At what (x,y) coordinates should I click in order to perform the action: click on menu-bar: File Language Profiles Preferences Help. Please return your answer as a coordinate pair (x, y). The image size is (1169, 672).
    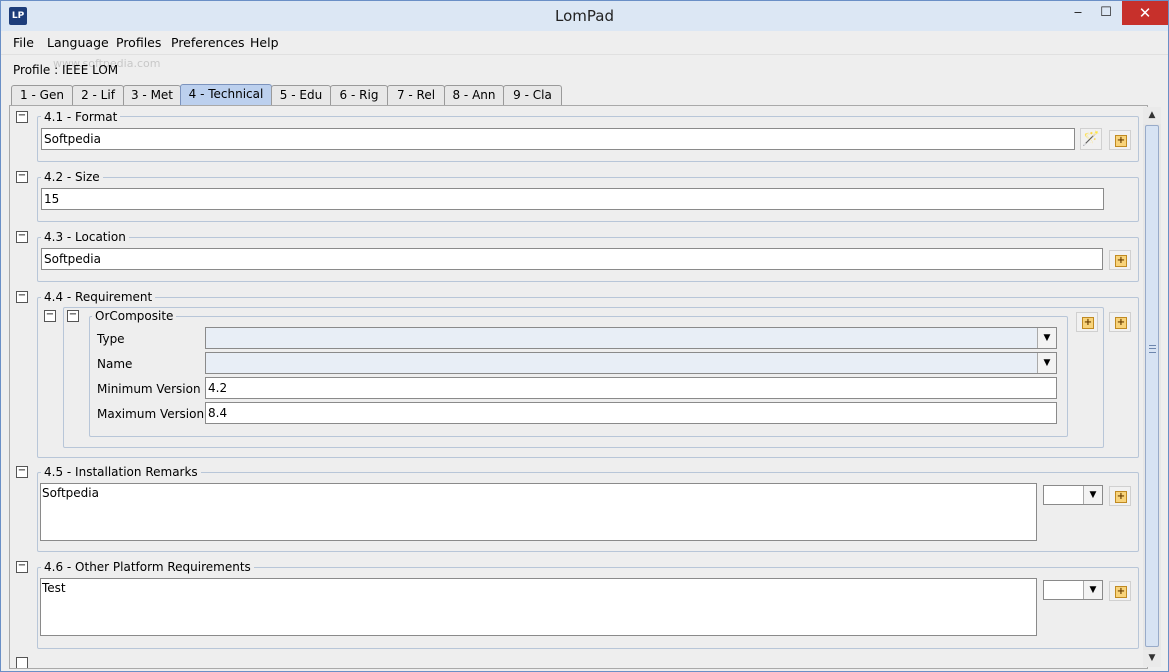
    Looking at the image, I should click on (584, 43).